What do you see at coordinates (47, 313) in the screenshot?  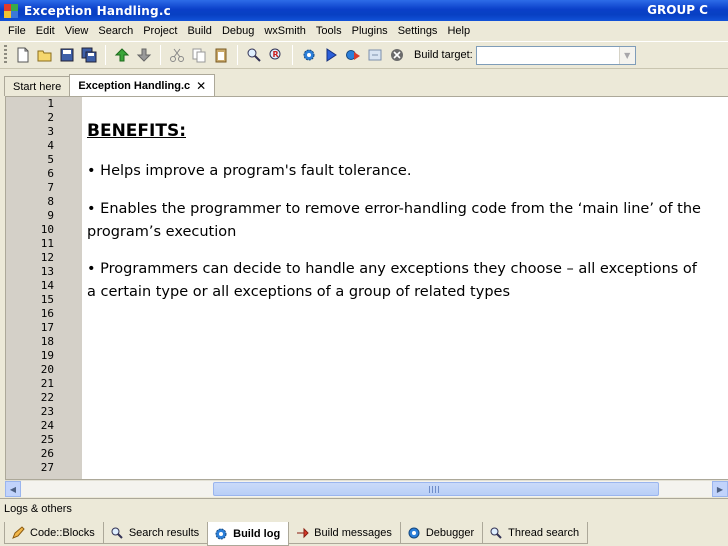 I see `line-number: 16` at bounding box center [47, 313].